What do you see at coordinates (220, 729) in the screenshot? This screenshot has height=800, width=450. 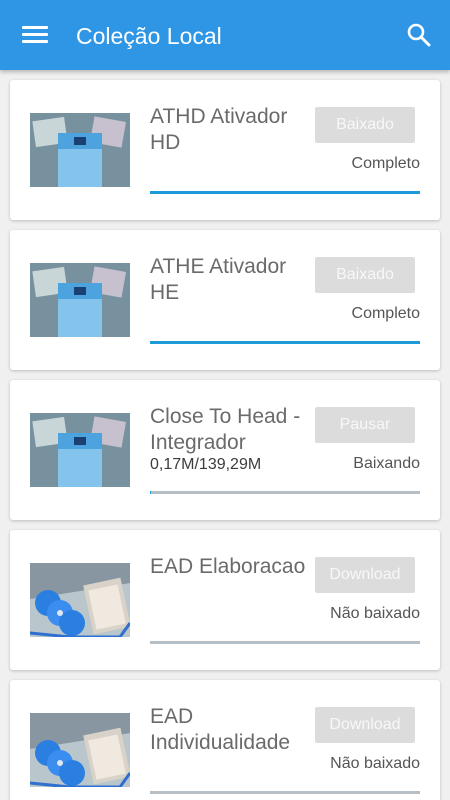 I see `item-name: EAD Individualidade` at bounding box center [220, 729].